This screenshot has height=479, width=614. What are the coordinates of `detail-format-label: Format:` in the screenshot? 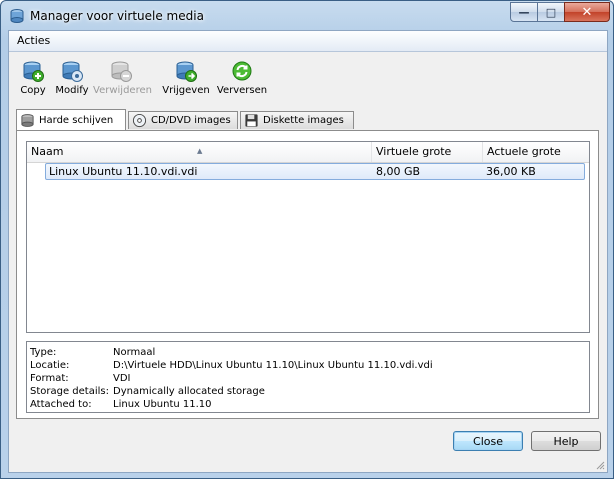 It's located at (49, 378).